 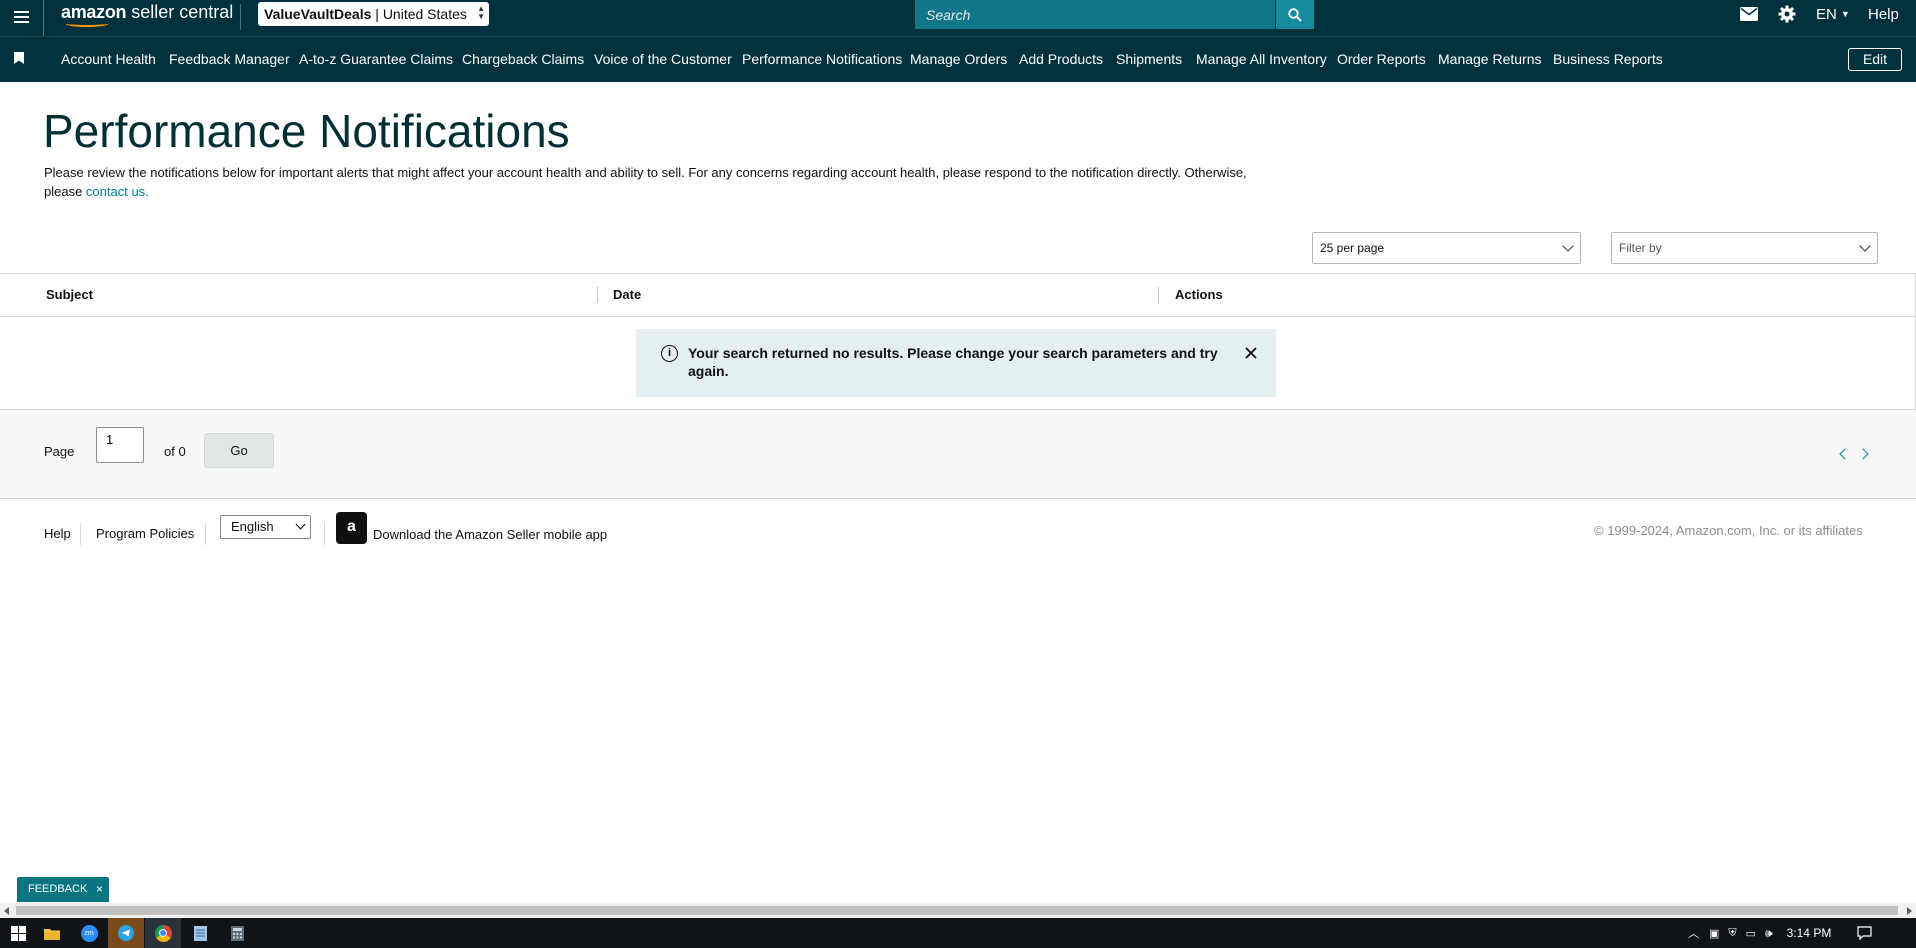 What do you see at coordinates (1608, 59) in the screenshot?
I see `nav-item-business-reports: Business Reports` at bounding box center [1608, 59].